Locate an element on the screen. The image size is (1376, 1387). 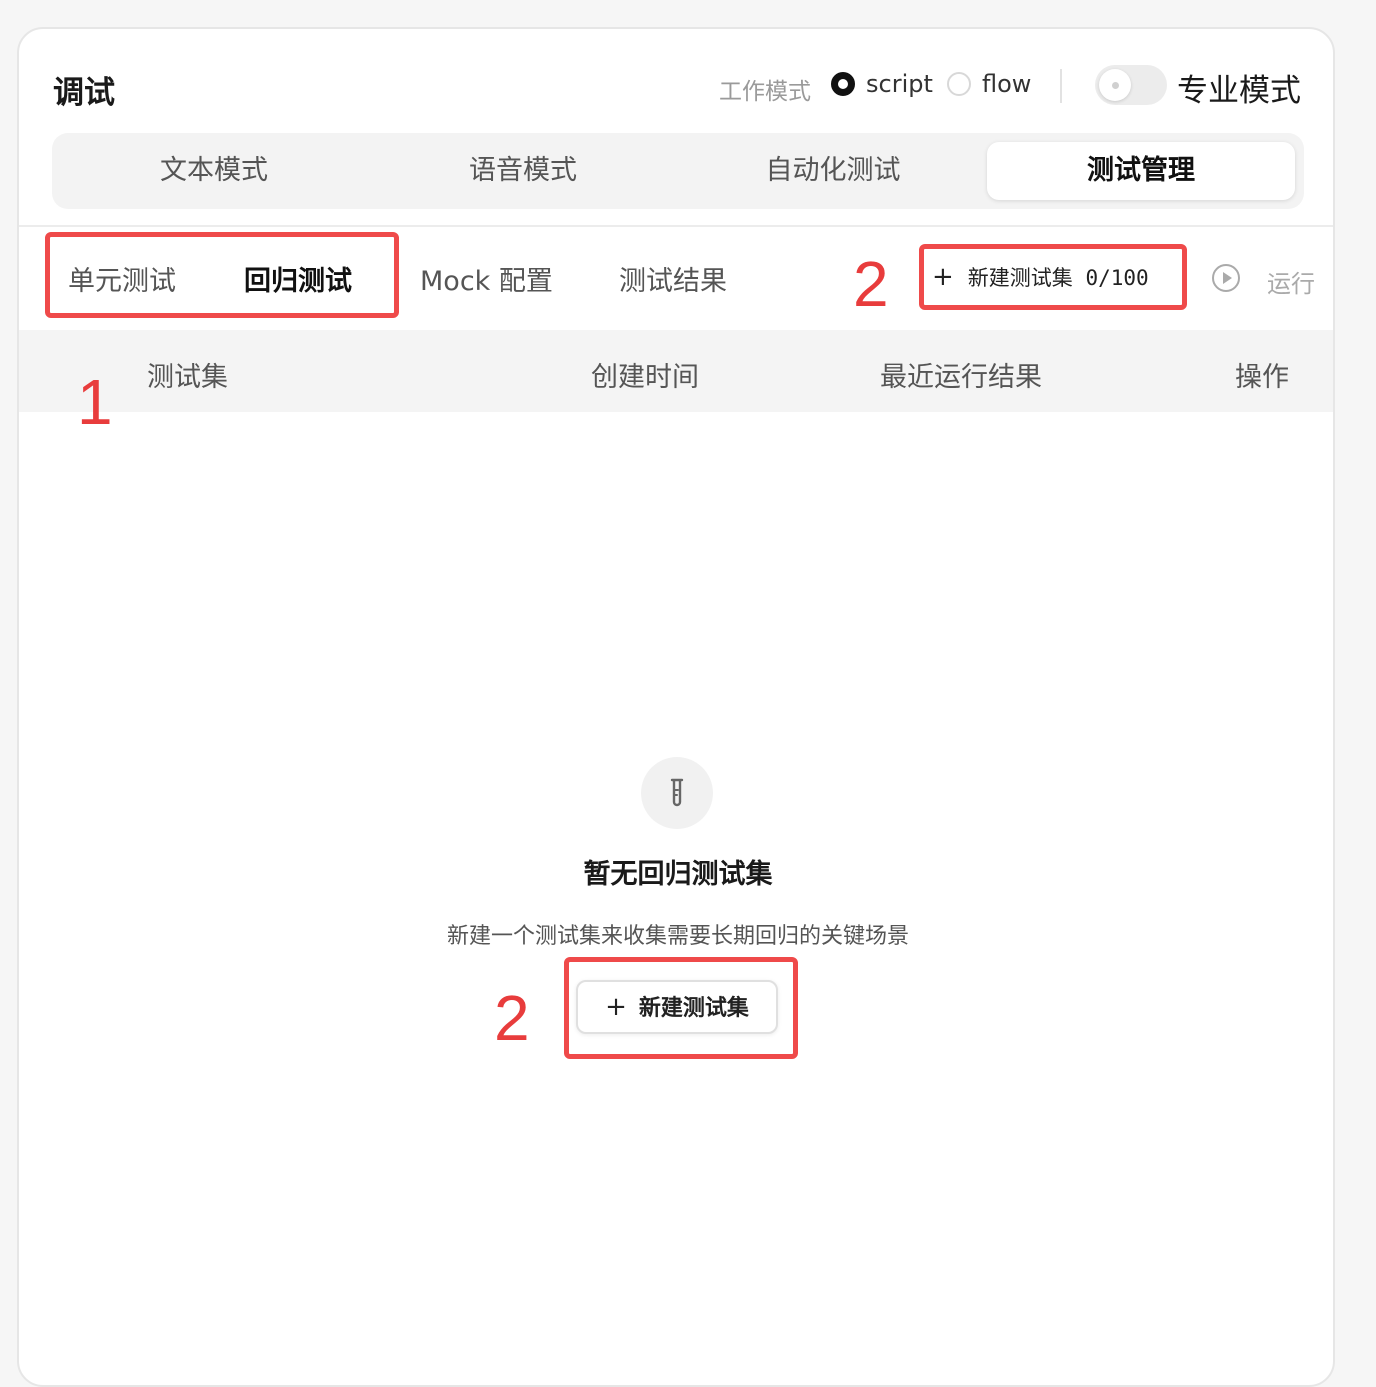
pro-mode-toggle is located at coordinates (1131, 85).